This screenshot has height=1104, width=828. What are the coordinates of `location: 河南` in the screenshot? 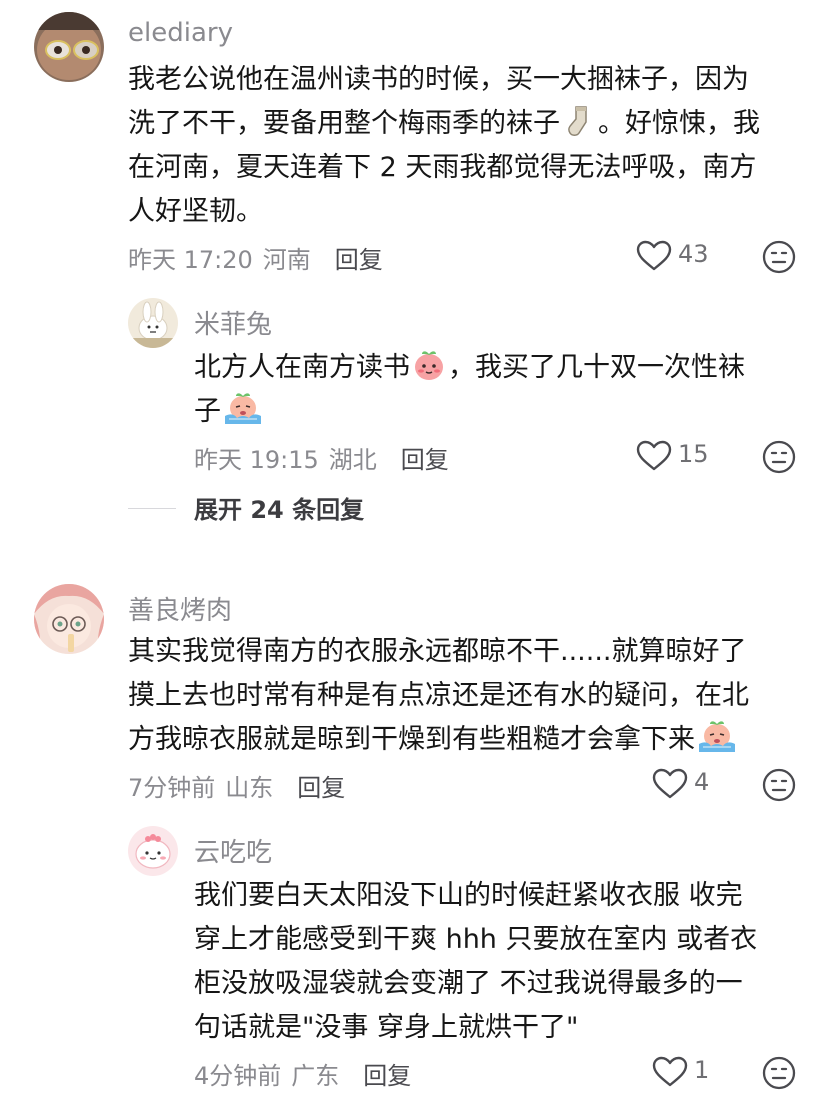 It's located at (286, 260).